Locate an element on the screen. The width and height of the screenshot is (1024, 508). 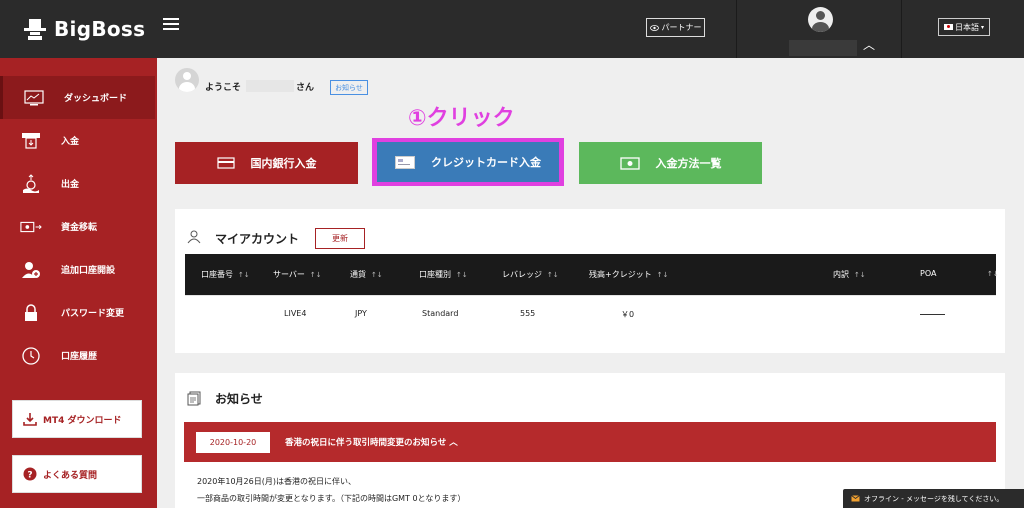
document-icon is located at coordinates (194, 398).